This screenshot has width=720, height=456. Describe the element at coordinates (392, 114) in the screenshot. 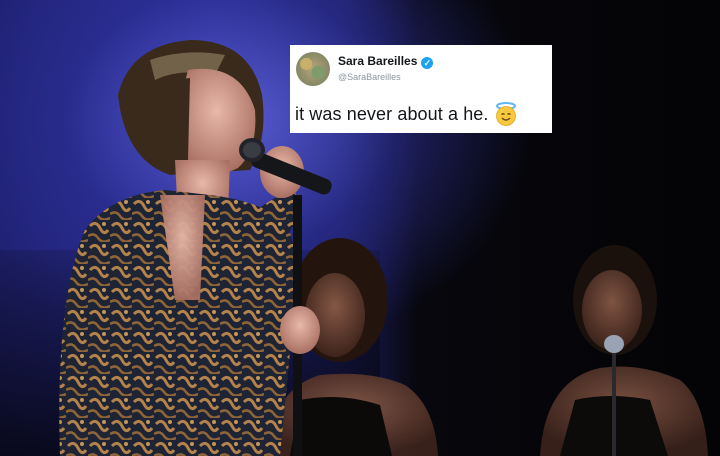

I see `tweet-text-content: it was never about a he.` at that location.